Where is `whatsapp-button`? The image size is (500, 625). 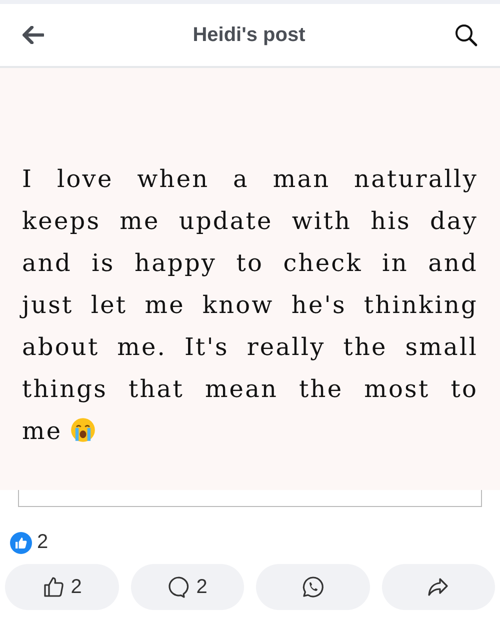
whatsapp-button is located at coordinates (313, 587).